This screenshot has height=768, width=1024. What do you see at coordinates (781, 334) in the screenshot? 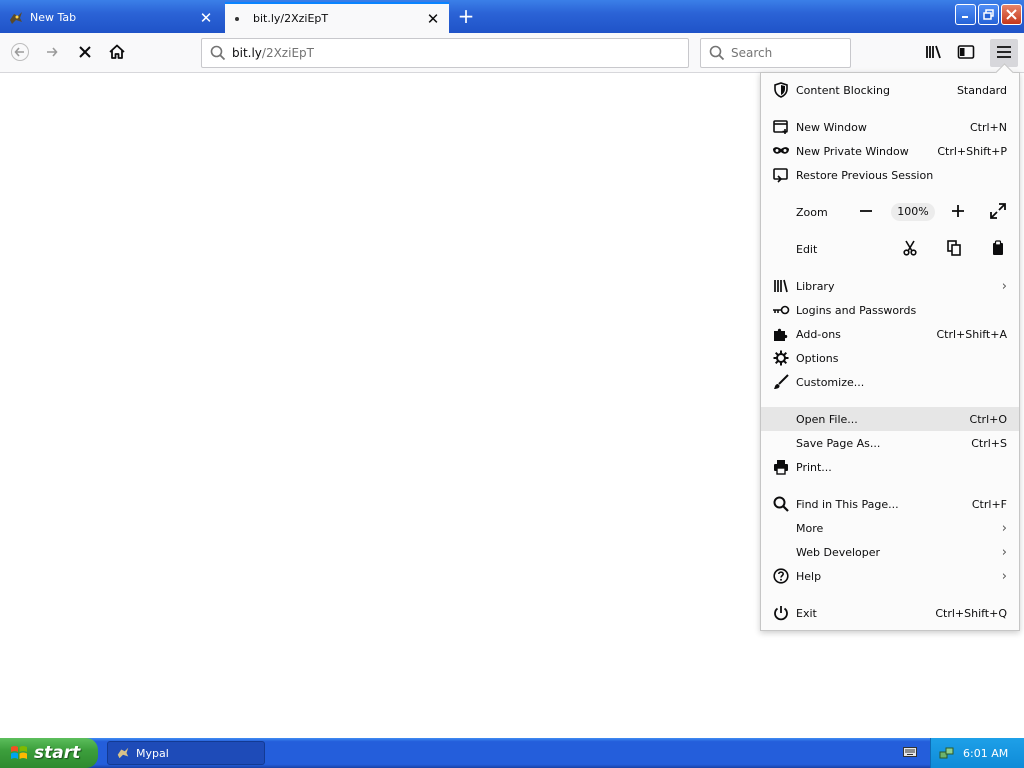
I see `puzzle-piece-icon` at bounding box center [781, 334].